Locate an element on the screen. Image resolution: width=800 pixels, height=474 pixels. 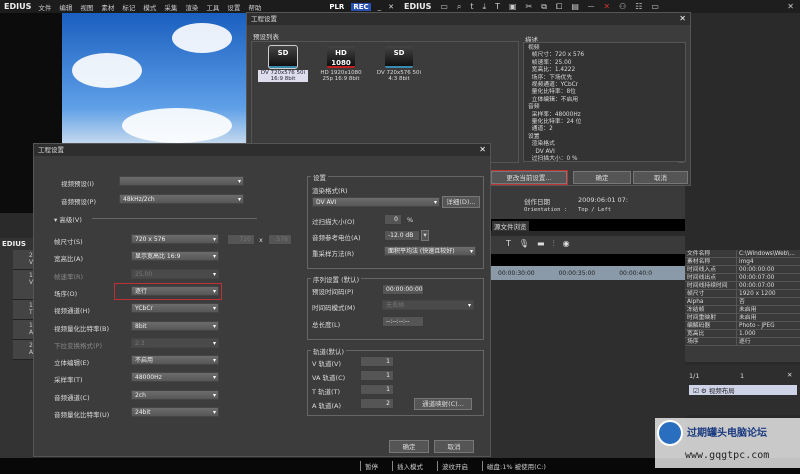
field-select: 2:3 is located at coordinates (175, 342).